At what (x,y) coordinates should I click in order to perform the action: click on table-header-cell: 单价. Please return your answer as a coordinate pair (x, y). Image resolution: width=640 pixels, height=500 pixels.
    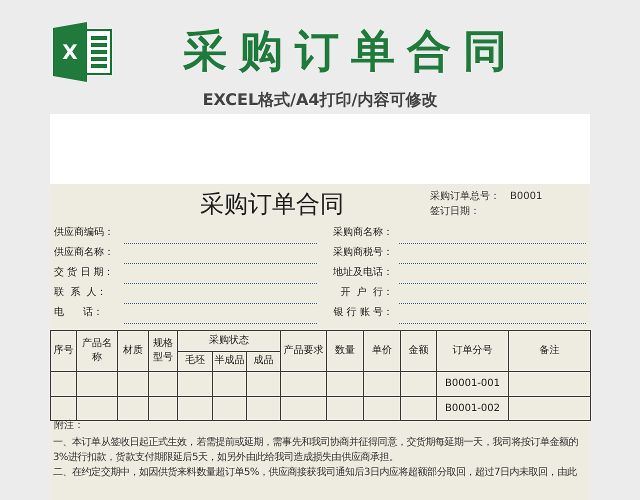
    Looking at the image, I should click on (382, 351).